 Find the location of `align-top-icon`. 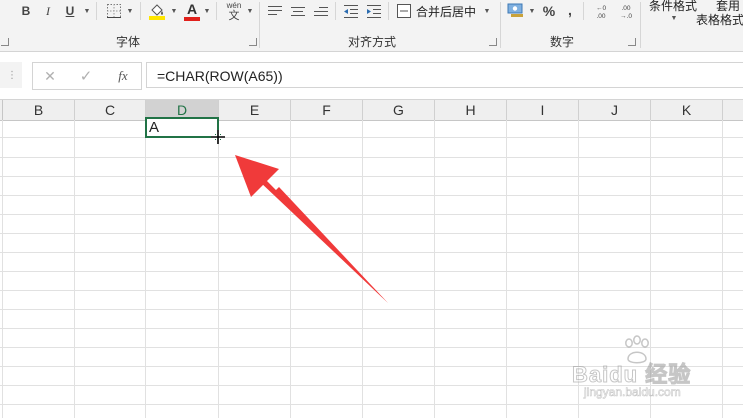

align-top-icon is located at coordinates (275, 11).